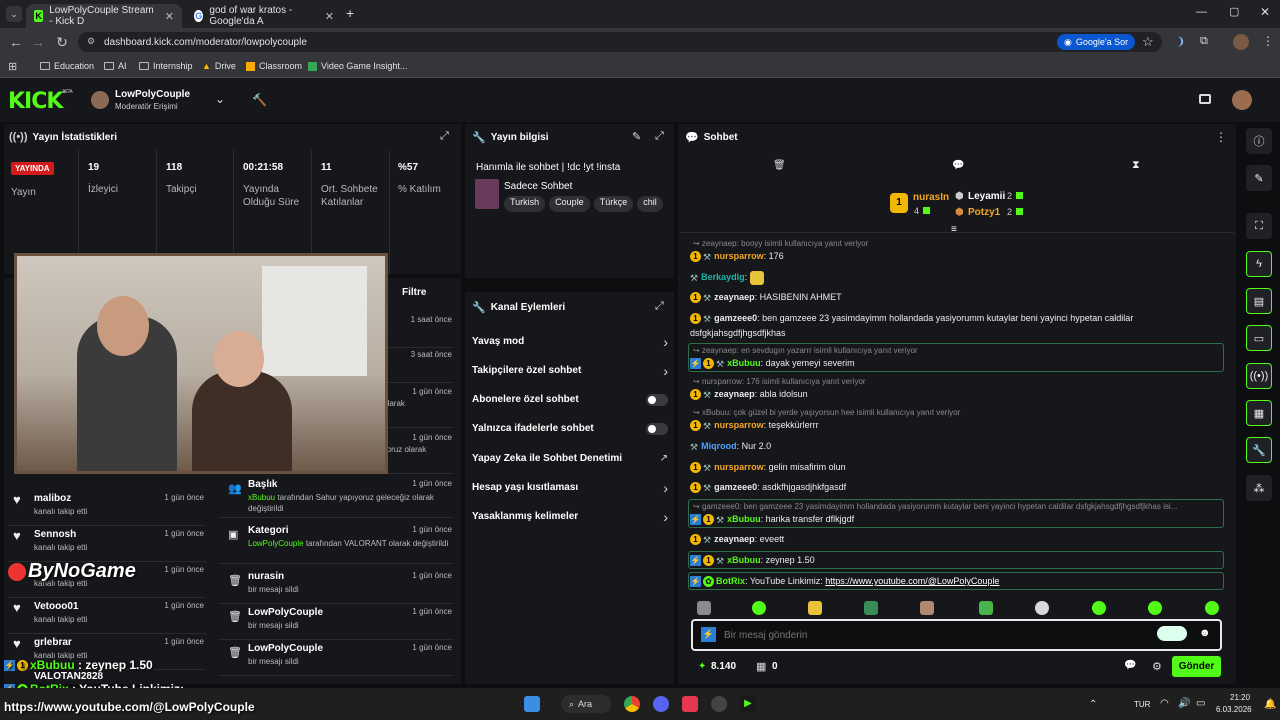 The height and width of the screenshot is (720, 1280). Describe the element at coordinates (350, 13) in the screenshot. I see `new-tab-icon: +` at that location.